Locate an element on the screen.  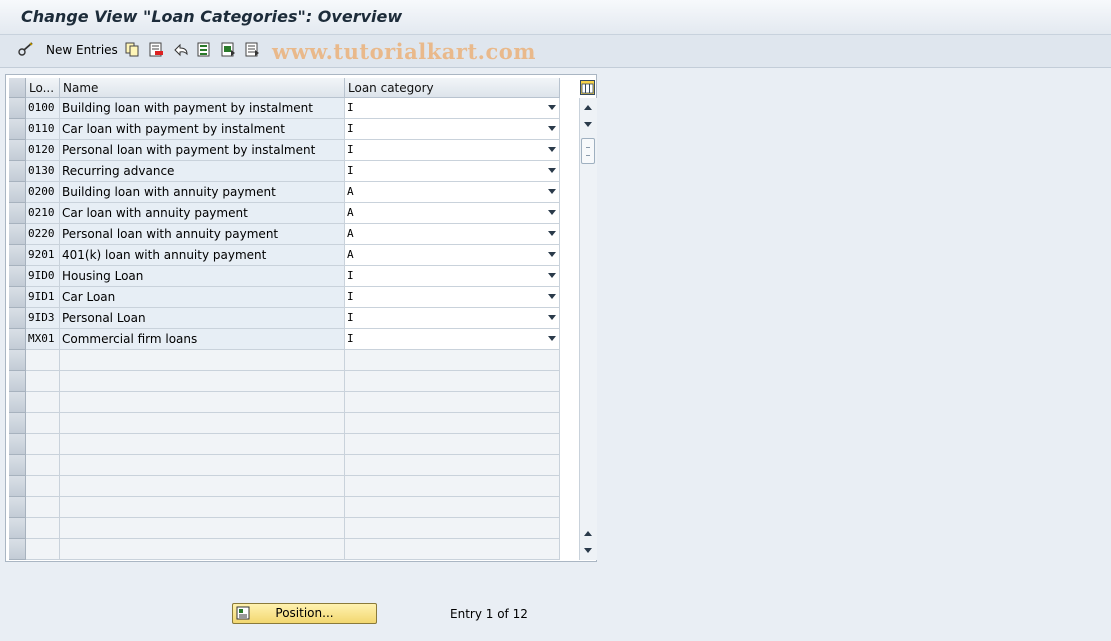
scroll-page-down-icon is located at coordinates (588, 550).